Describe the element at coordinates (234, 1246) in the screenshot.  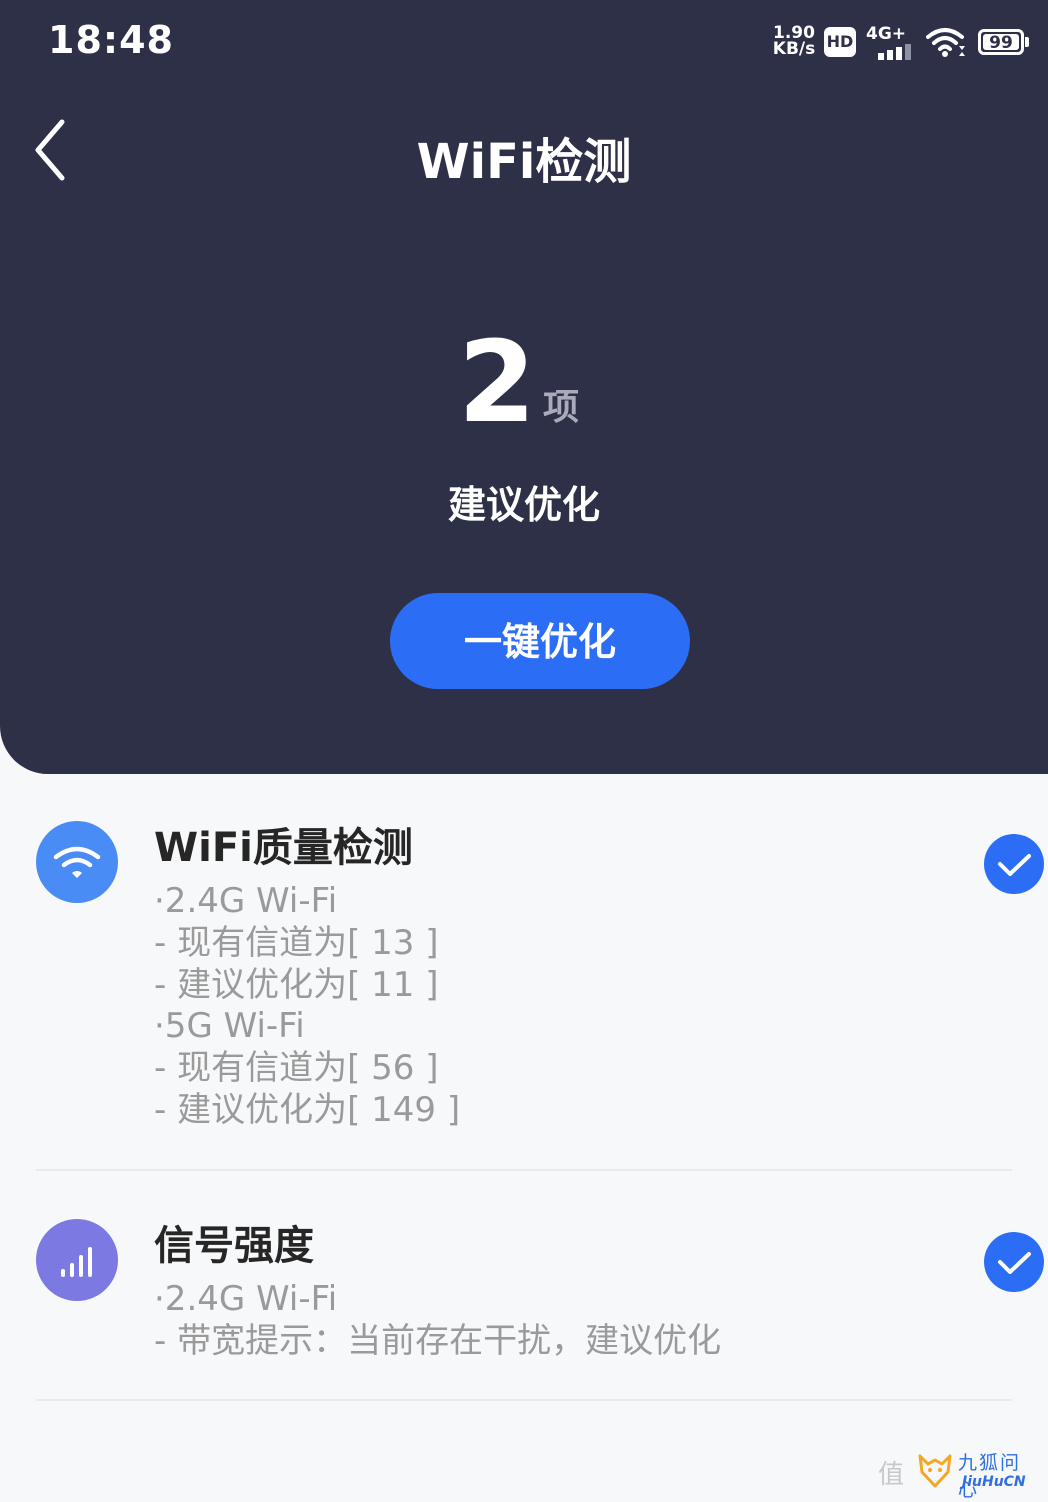
I see `signal-strength-title: 信号强度` at that location.